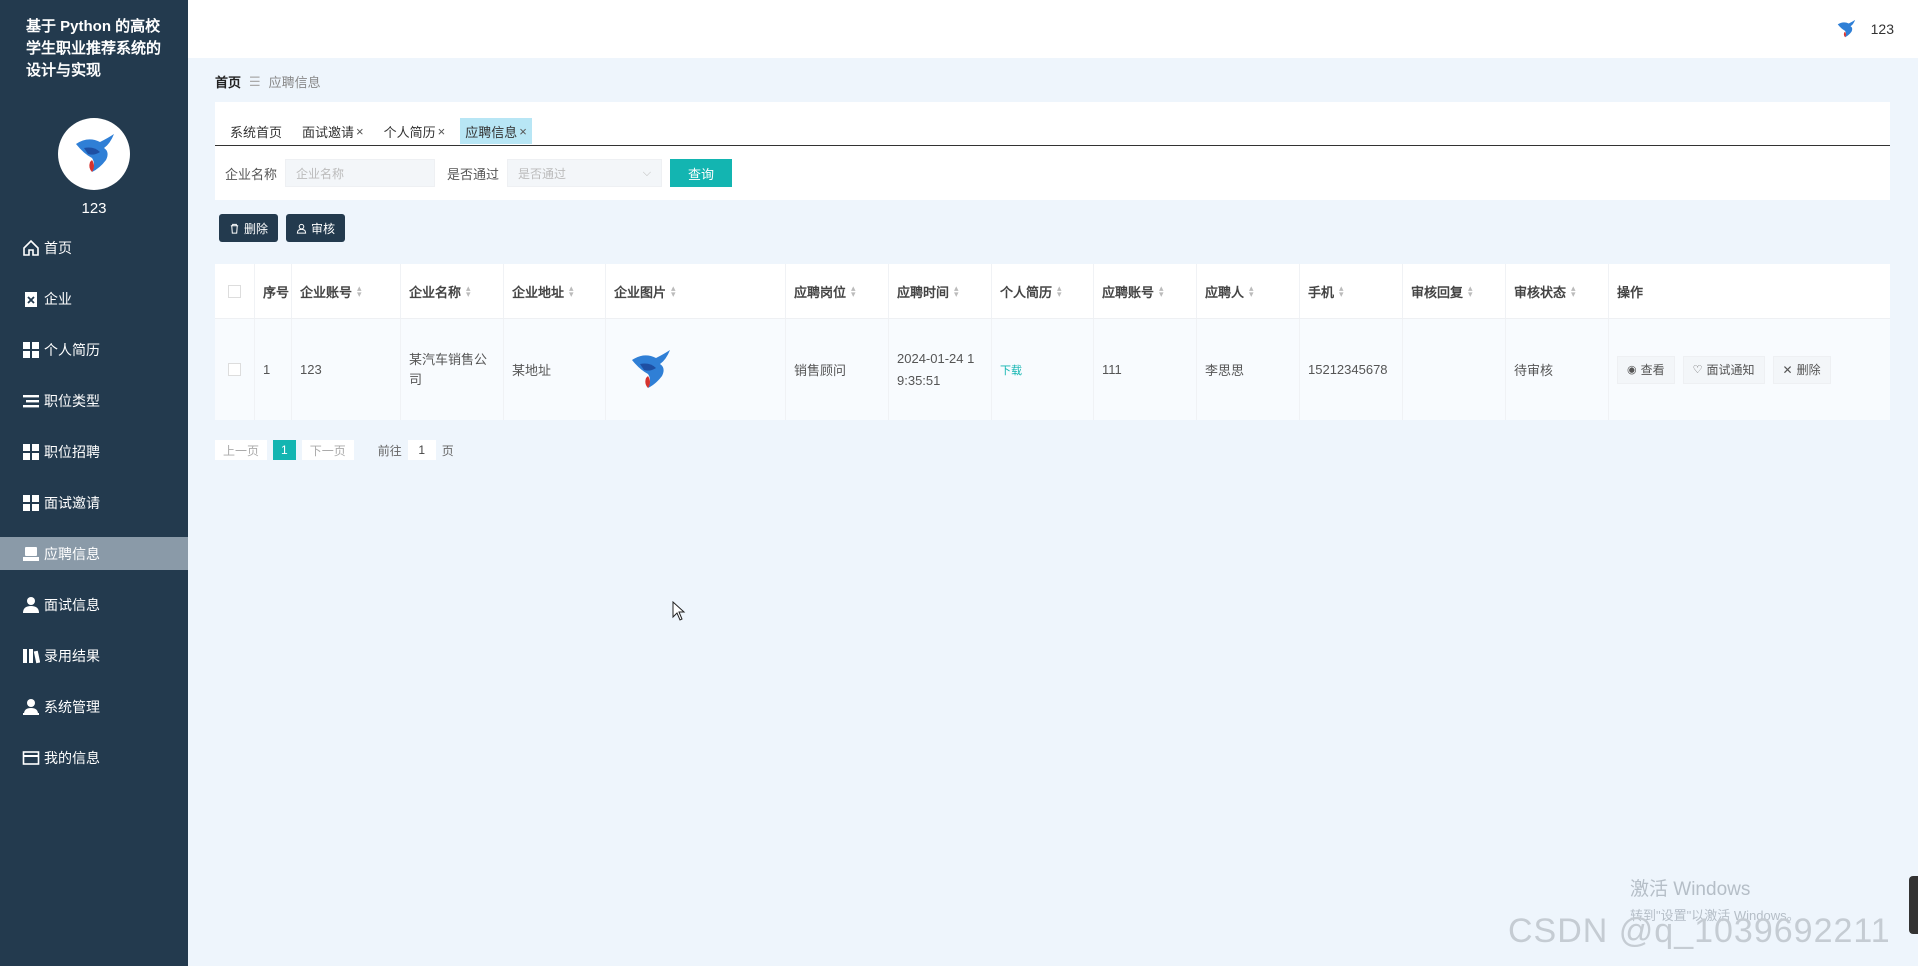 Image resolution: width=1918 pixels, height=966 pixels. Describe the element at coordinates (360, 173) in the screenshot. I see `company-name-input: 企业名称` at that location.